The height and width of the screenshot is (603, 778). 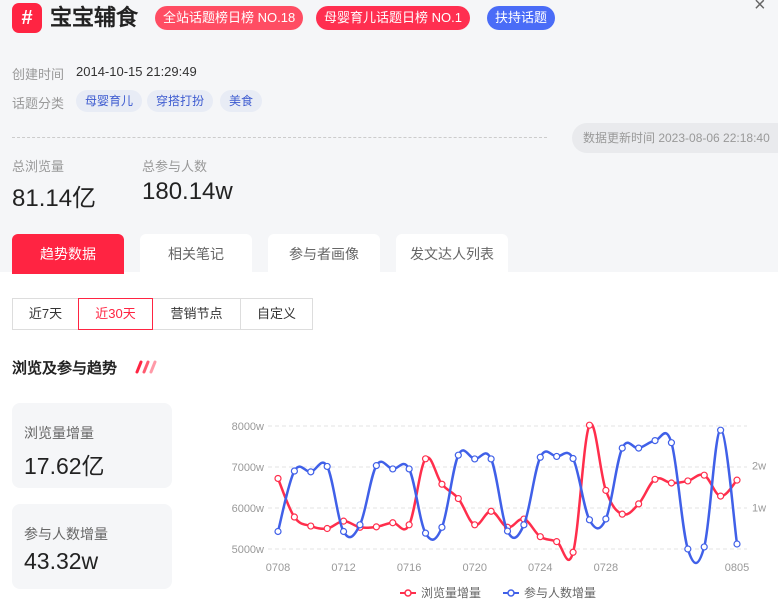 What do you see at coordinates (759, 467) in the screenshot?
I see `y-right-tick-label: 2w` at bounding box center [759, 467].